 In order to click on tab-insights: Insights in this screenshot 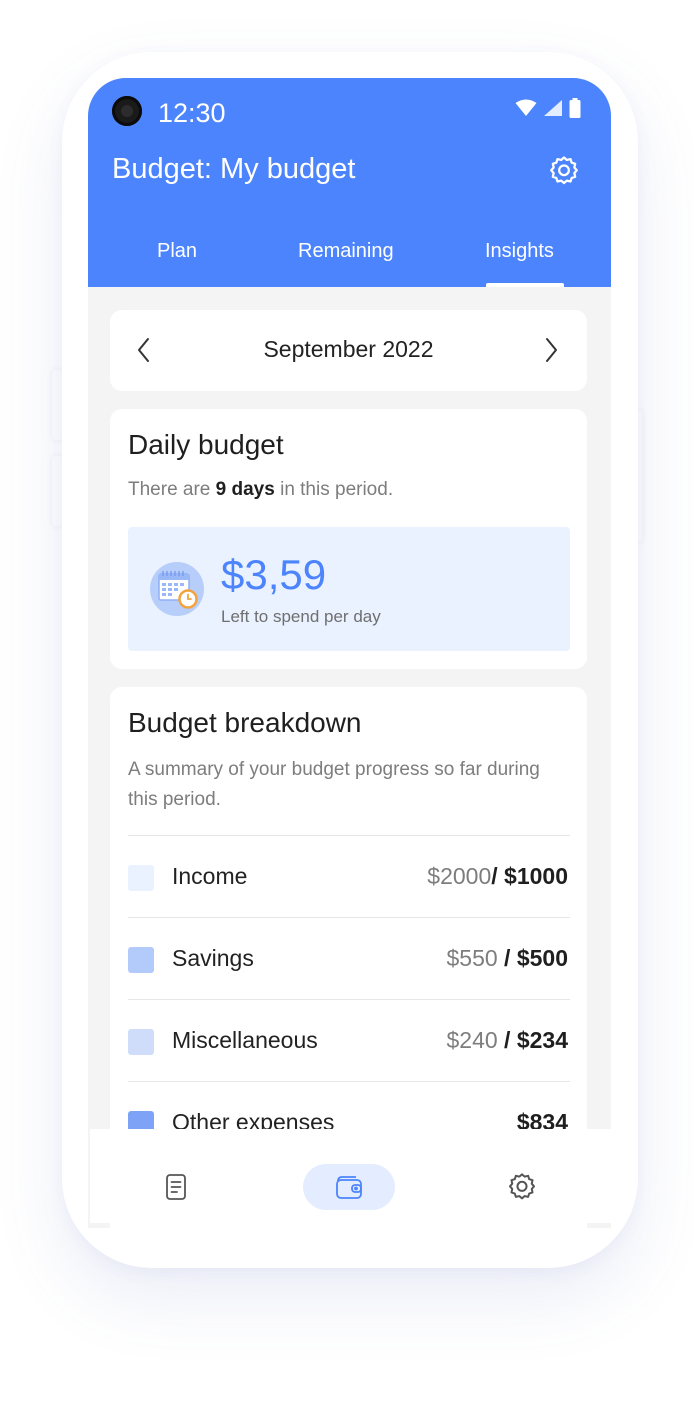, I will do `click(519, 251)`.